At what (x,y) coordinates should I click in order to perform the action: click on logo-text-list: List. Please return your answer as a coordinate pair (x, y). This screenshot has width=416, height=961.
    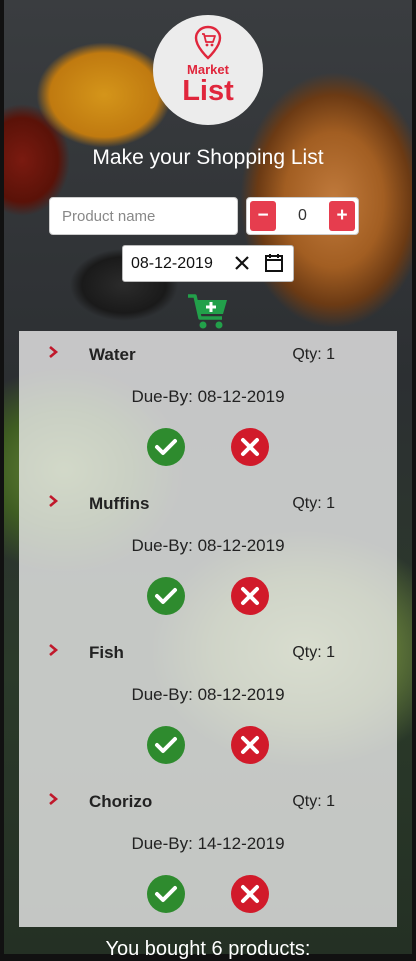
    Looking at the image, I should click on (208, 91).